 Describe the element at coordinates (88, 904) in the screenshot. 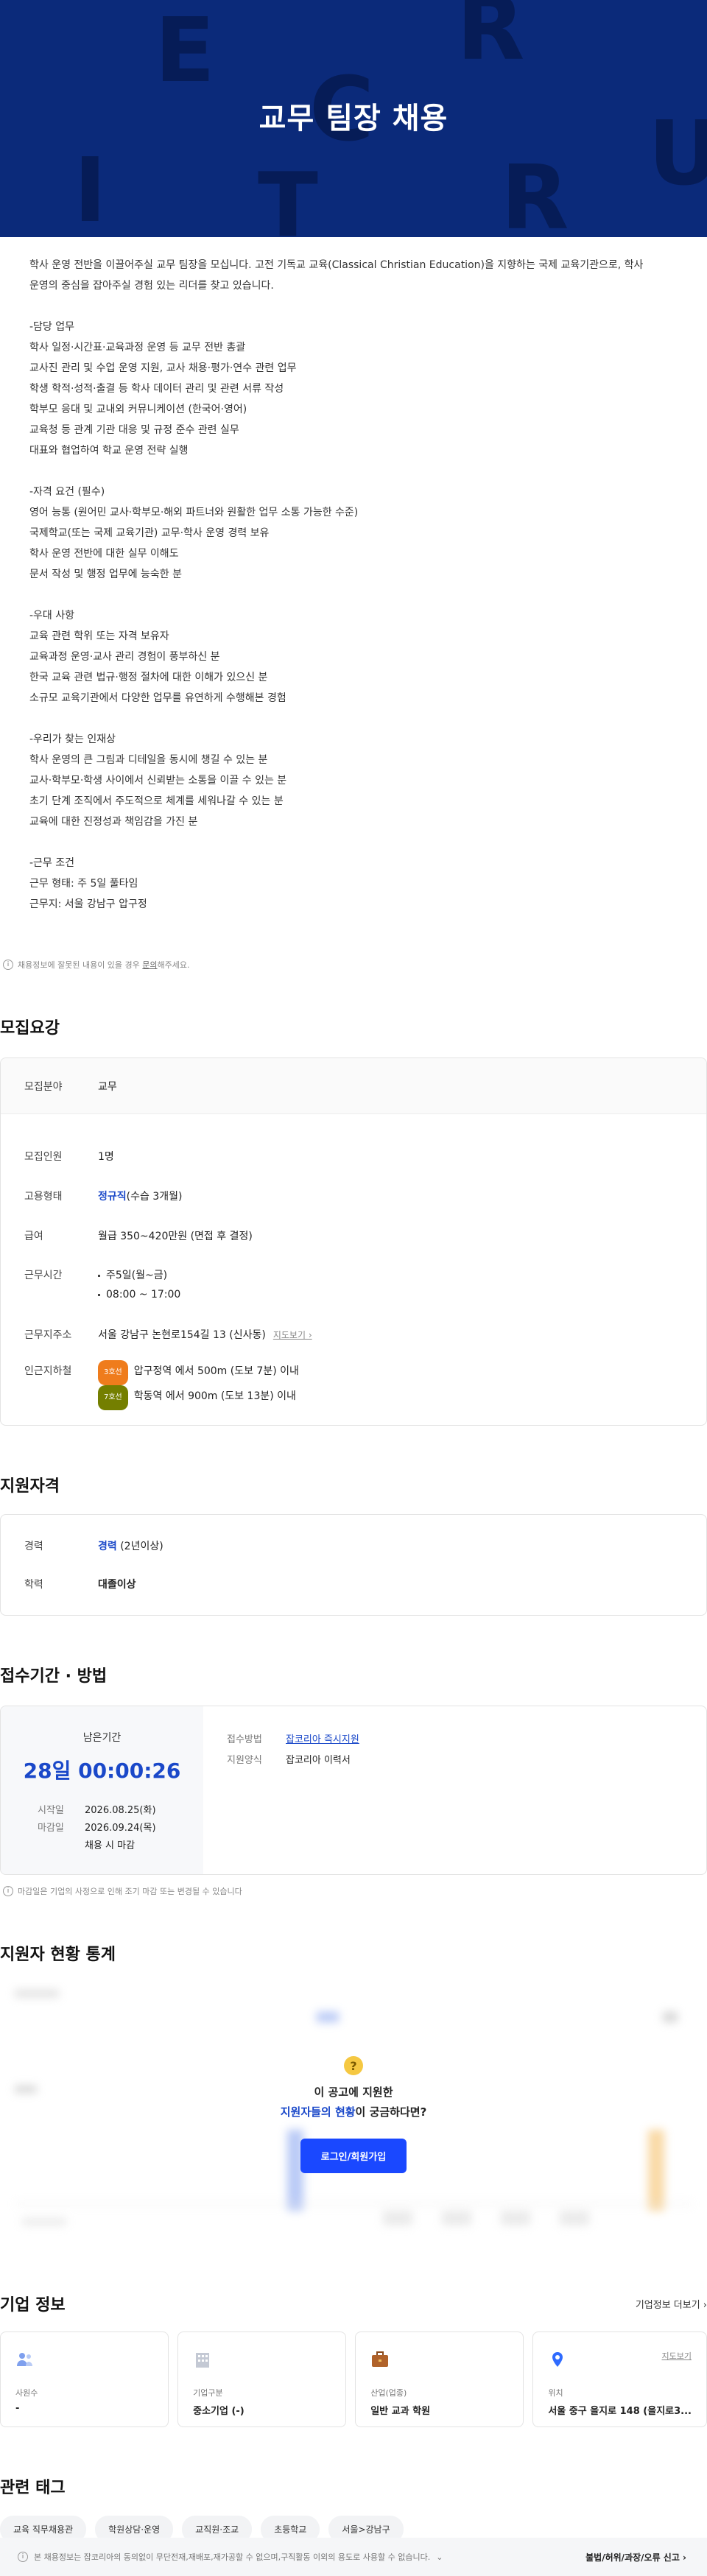

I see `description-line: 근무지: 서울 강남구 압구정` at that location.